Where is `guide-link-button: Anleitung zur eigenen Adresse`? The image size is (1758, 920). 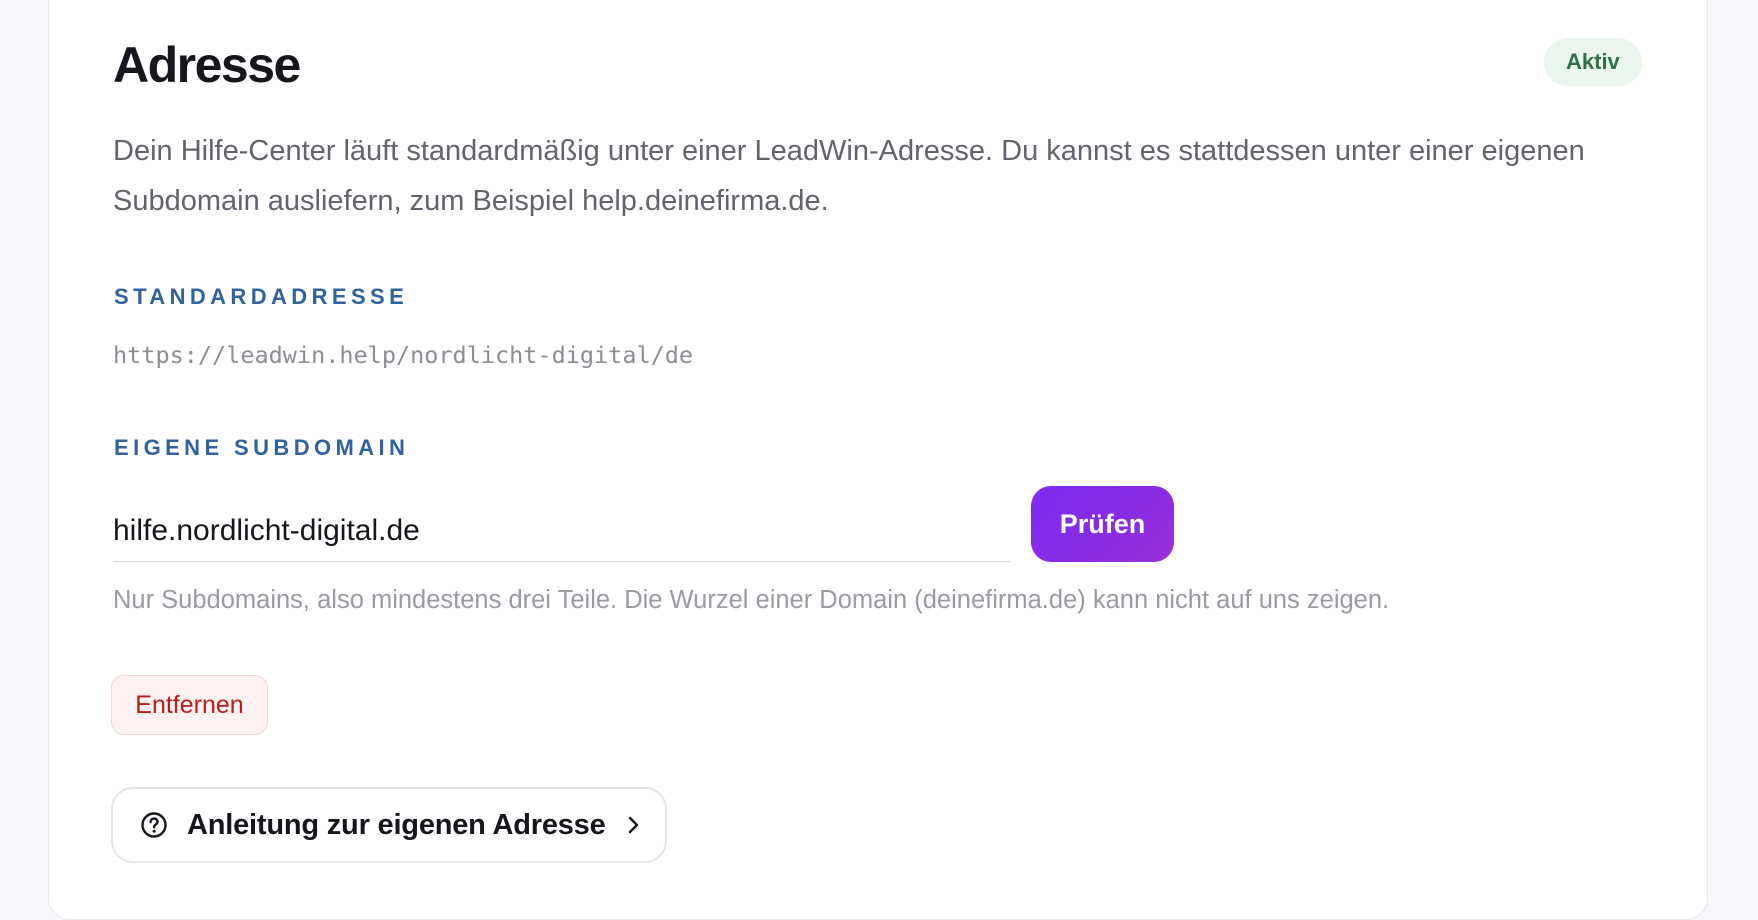 guide-link-button: Anleitung zur eigenen Adresse is located at coordinates (389, 825).